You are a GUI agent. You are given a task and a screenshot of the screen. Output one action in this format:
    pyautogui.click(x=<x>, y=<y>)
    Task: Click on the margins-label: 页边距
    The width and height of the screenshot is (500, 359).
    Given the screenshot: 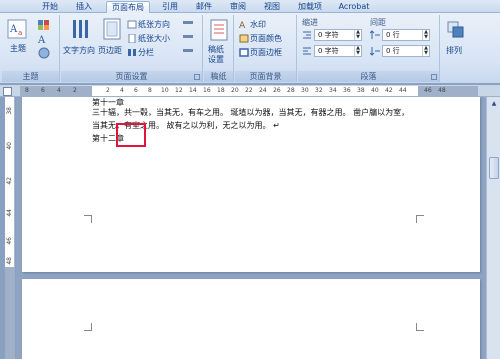 What is the action you would take?
    pyautogui.click(x=110, y=50)
    